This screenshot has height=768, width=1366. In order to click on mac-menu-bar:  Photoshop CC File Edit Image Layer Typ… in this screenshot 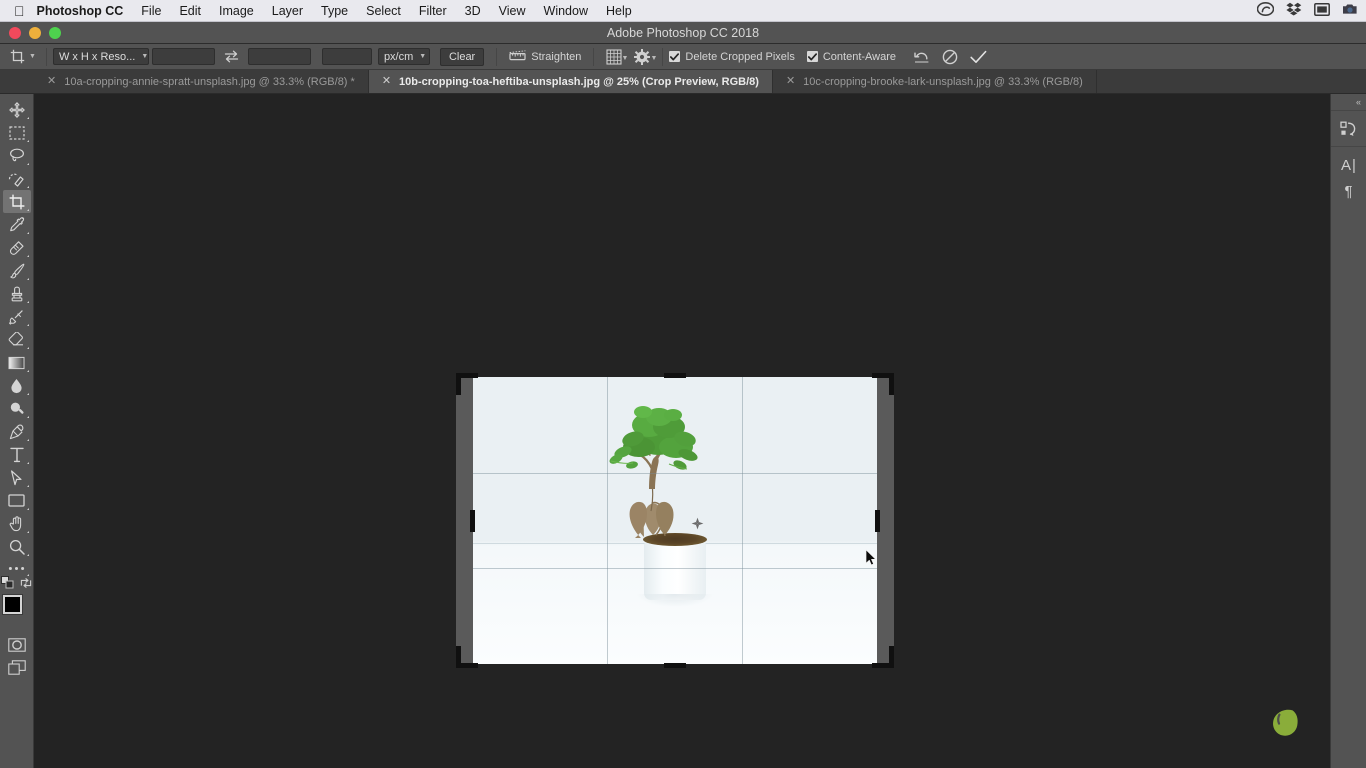, I will do `click(683, 11)`.